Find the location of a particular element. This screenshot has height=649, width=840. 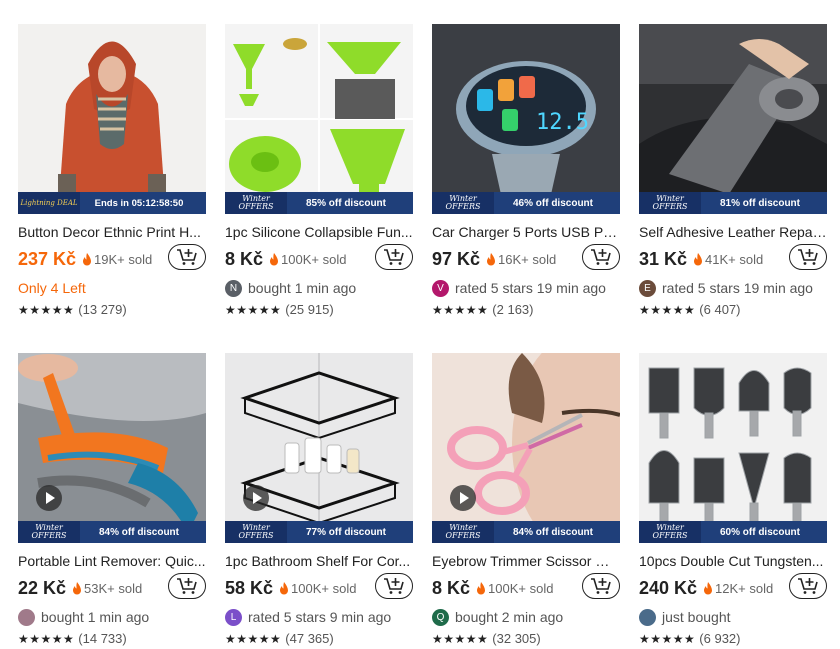

tape-image is located at coordinates (733, 119).